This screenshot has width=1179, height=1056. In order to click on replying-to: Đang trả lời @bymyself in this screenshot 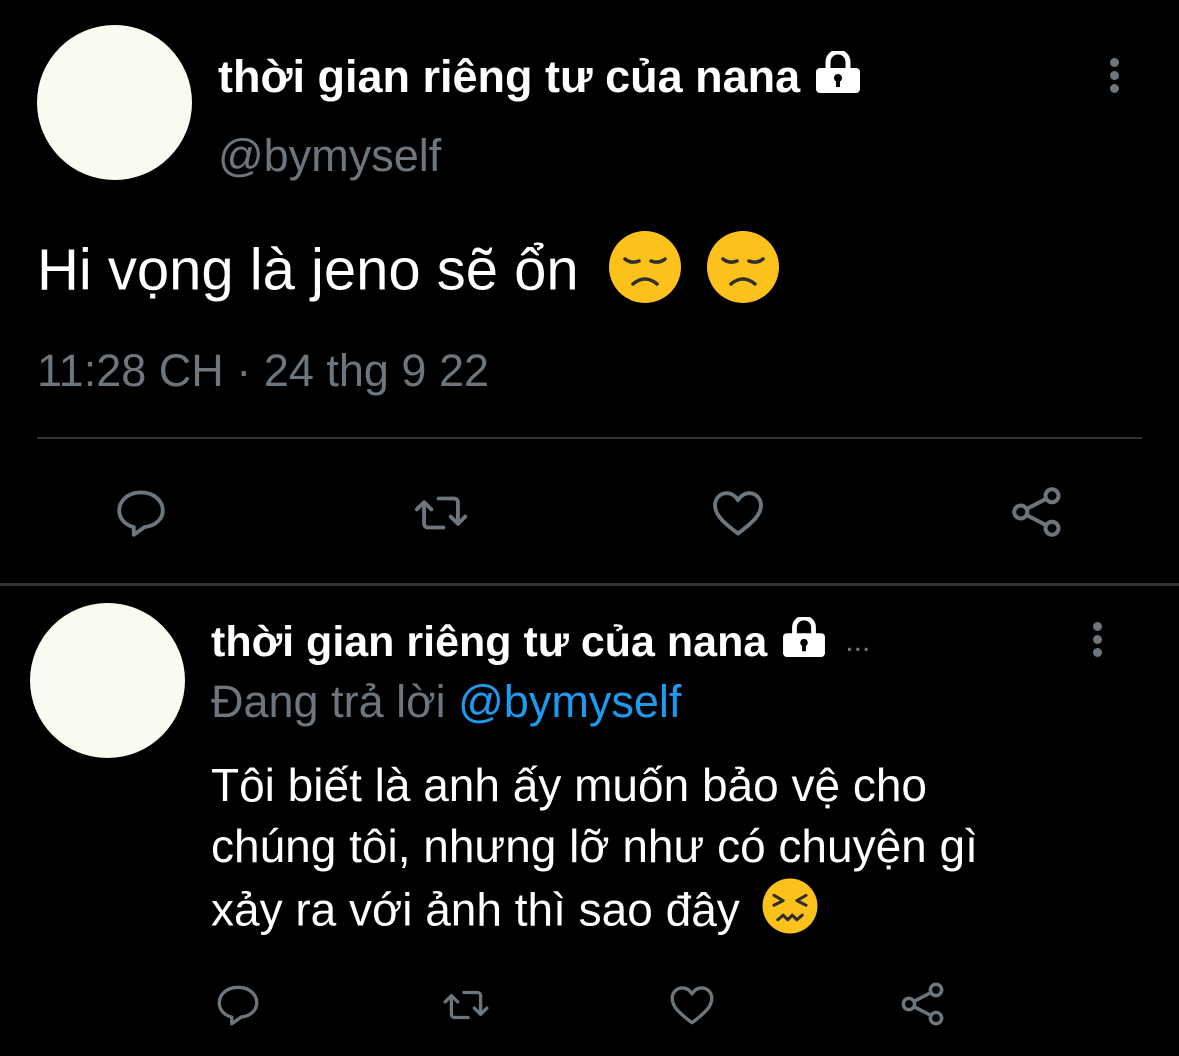, I will do `click(446, 702)`.